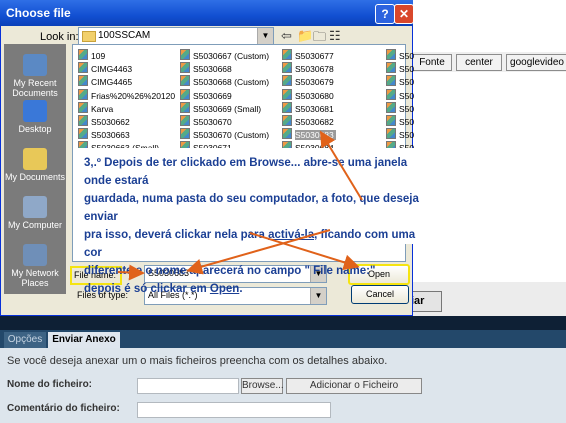 This screenshot has height=423, width=566. Describe the element at coordinates (341, 165) in the screenshot. I see `arrow-to-file` at that location.